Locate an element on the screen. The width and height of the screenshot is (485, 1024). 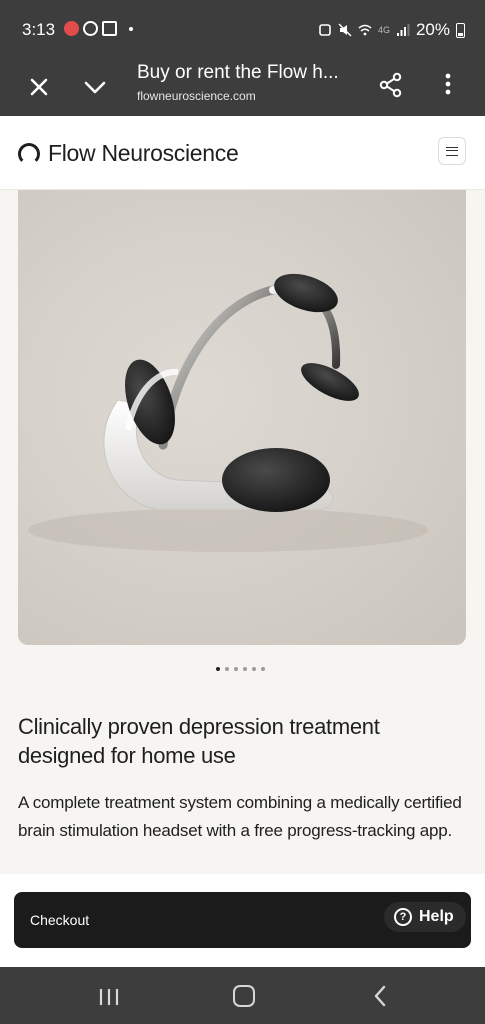
menu-button is located at coordinates (452, 151).